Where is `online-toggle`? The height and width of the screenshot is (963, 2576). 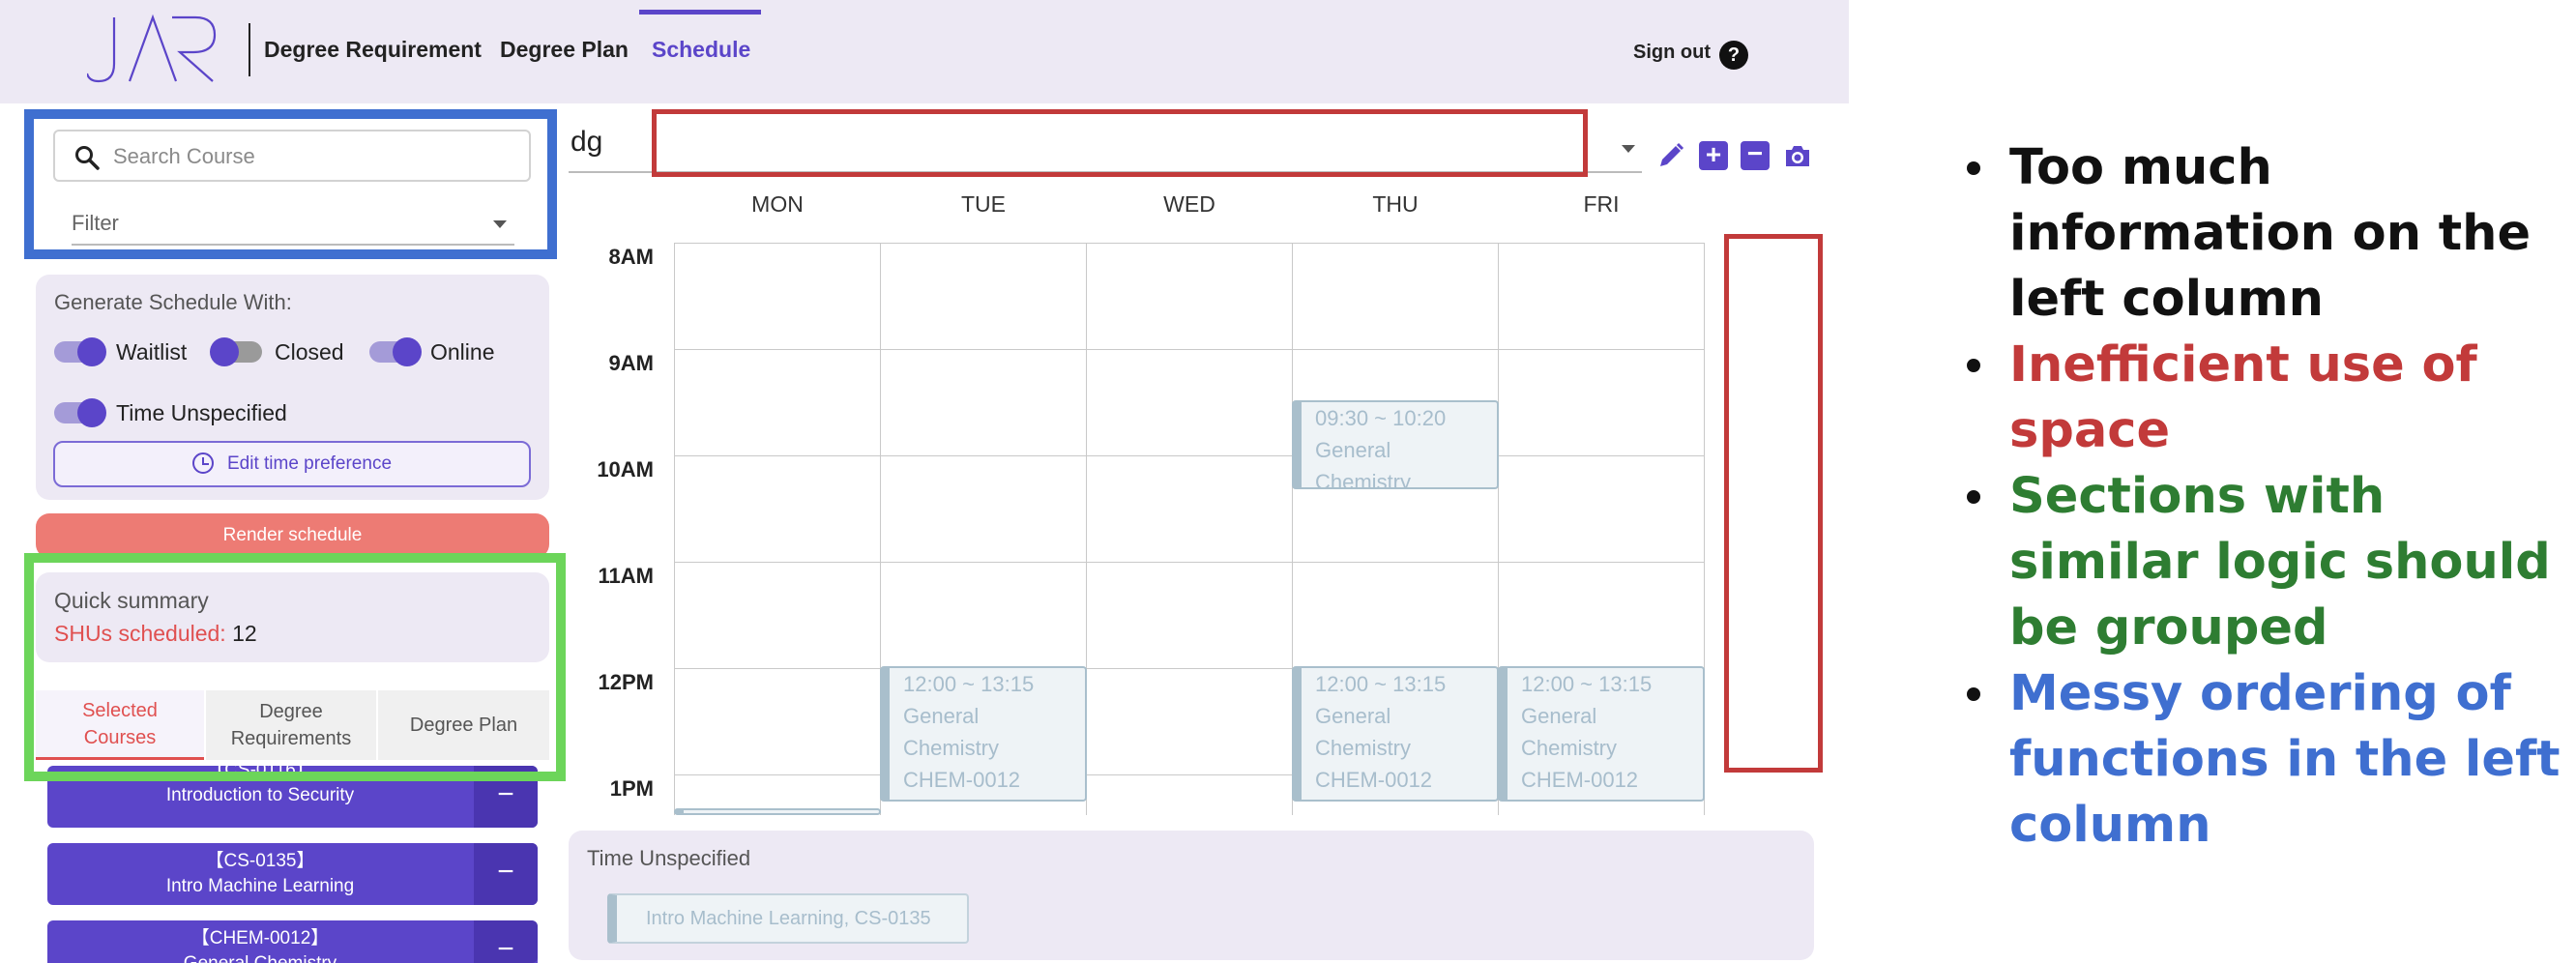 online-toggle is located at coordinates (395, 351).